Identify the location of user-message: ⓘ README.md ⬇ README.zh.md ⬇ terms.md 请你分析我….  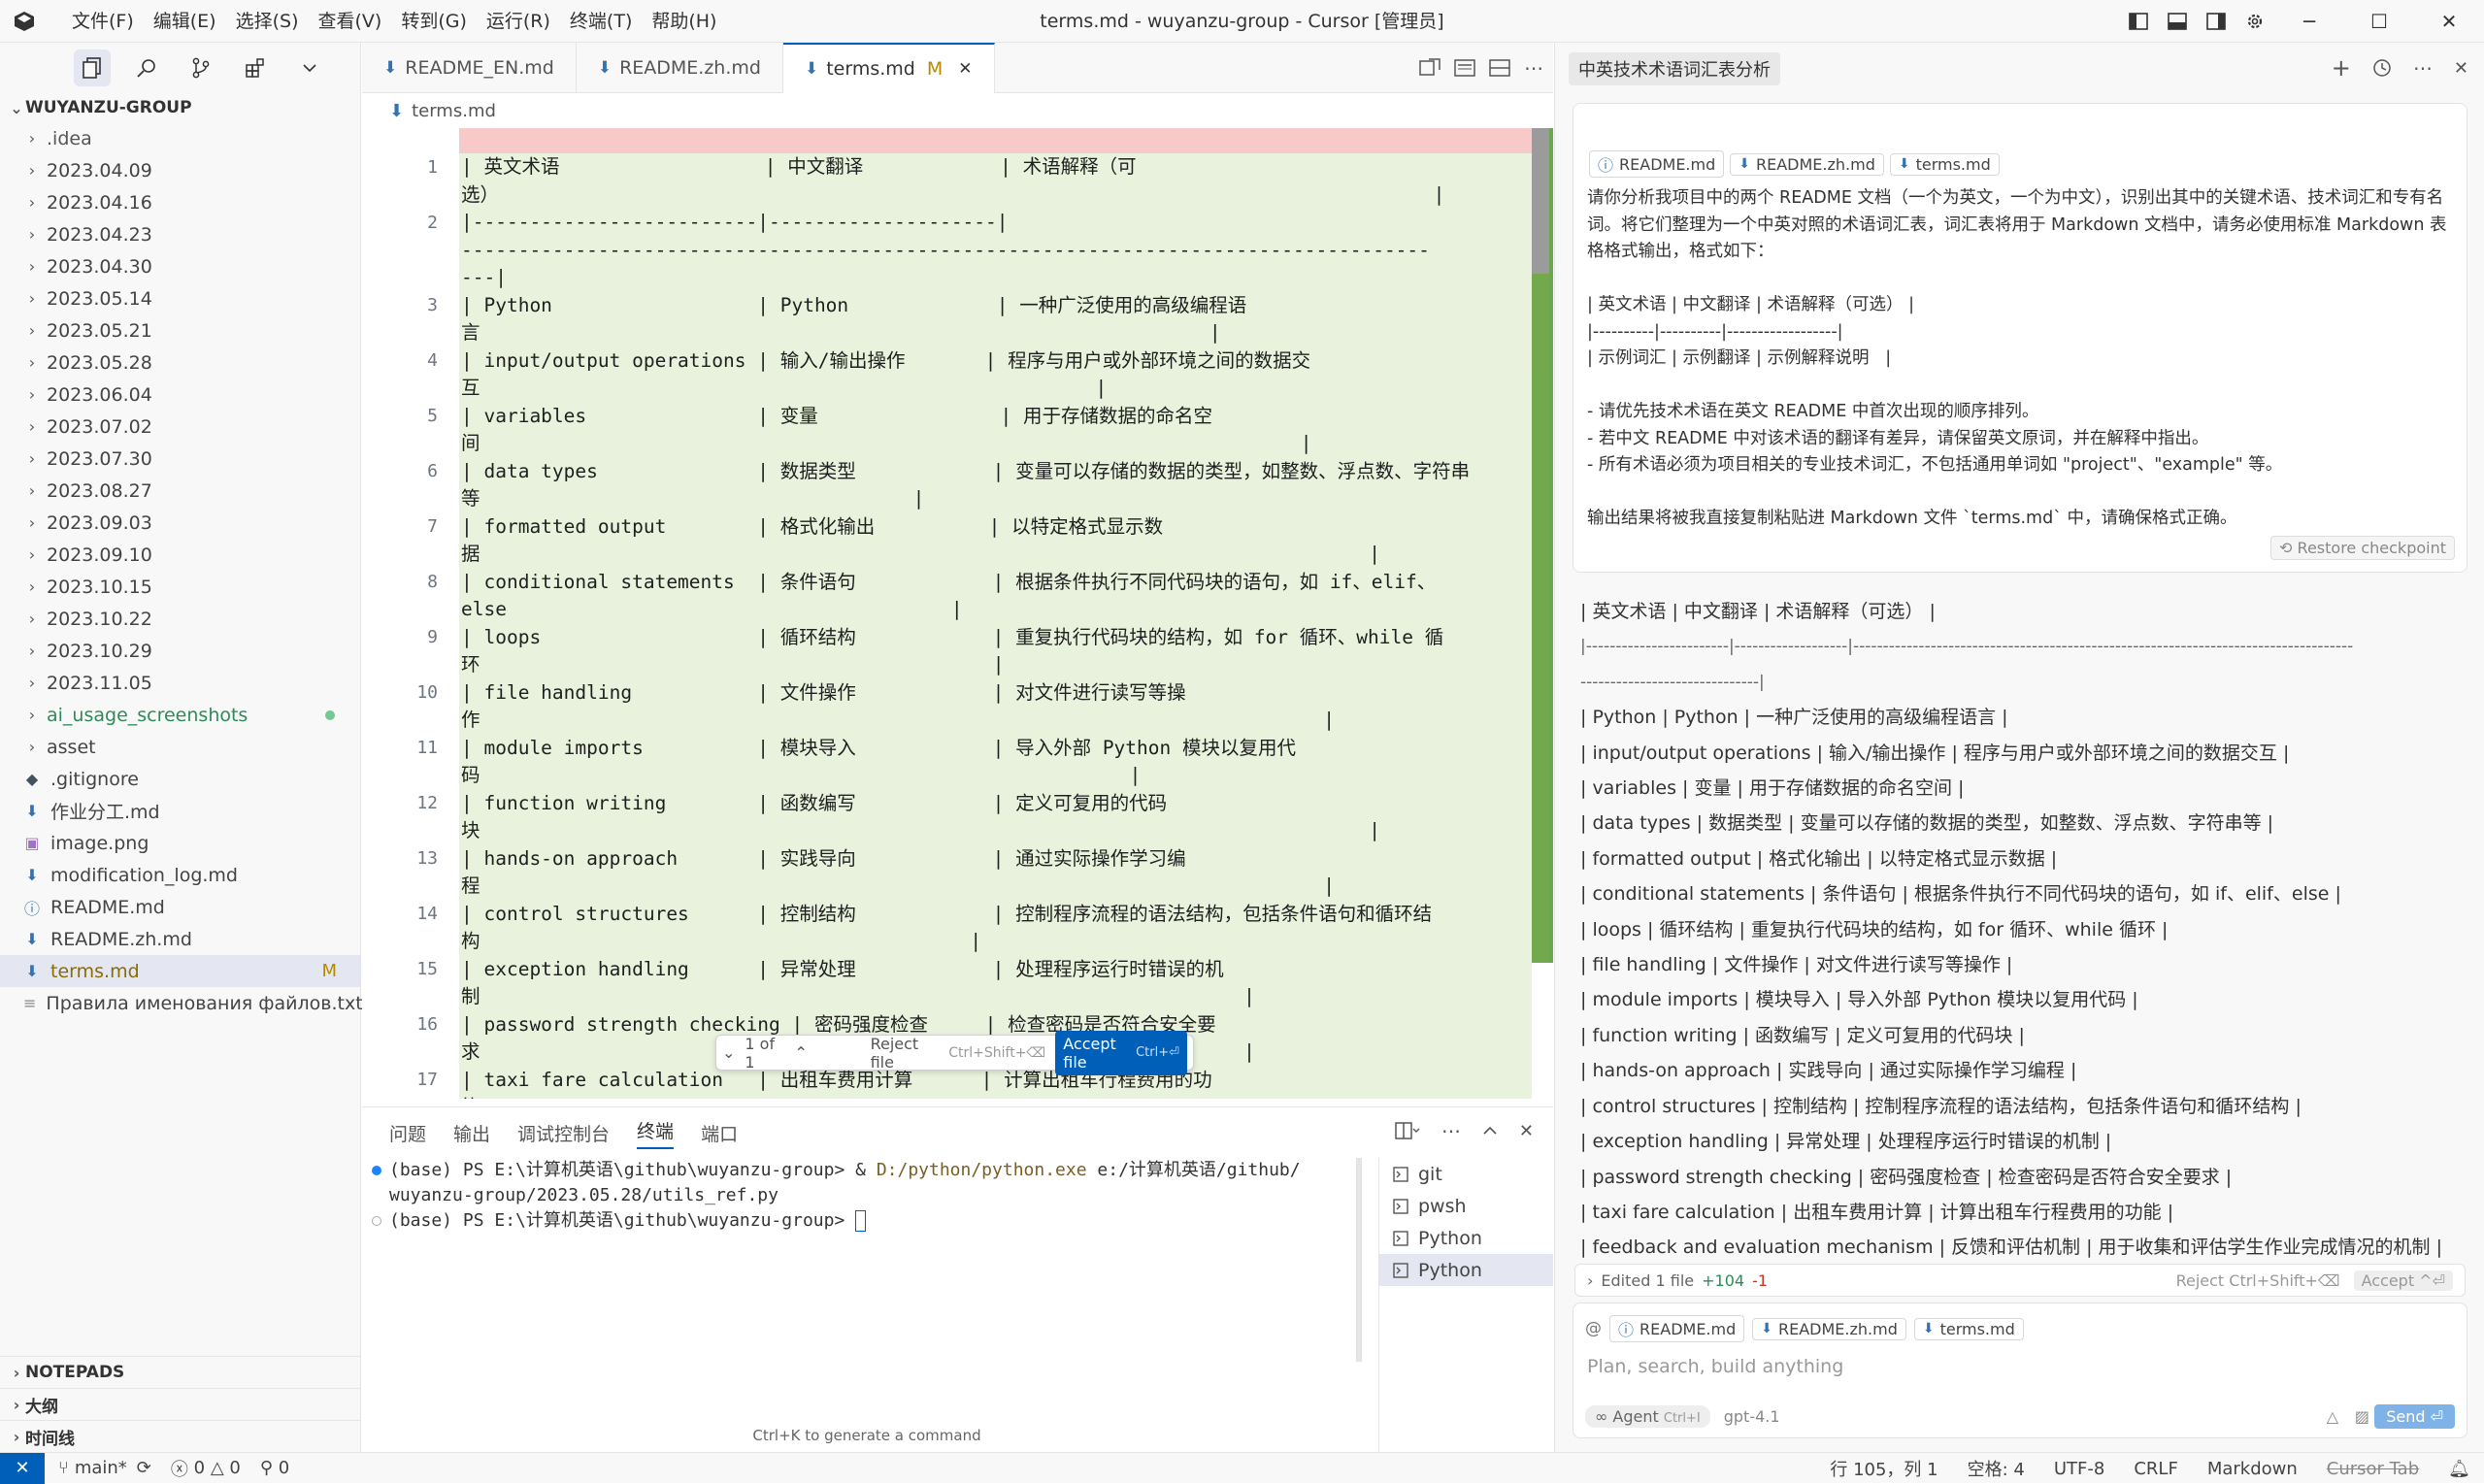
(2020, 338).